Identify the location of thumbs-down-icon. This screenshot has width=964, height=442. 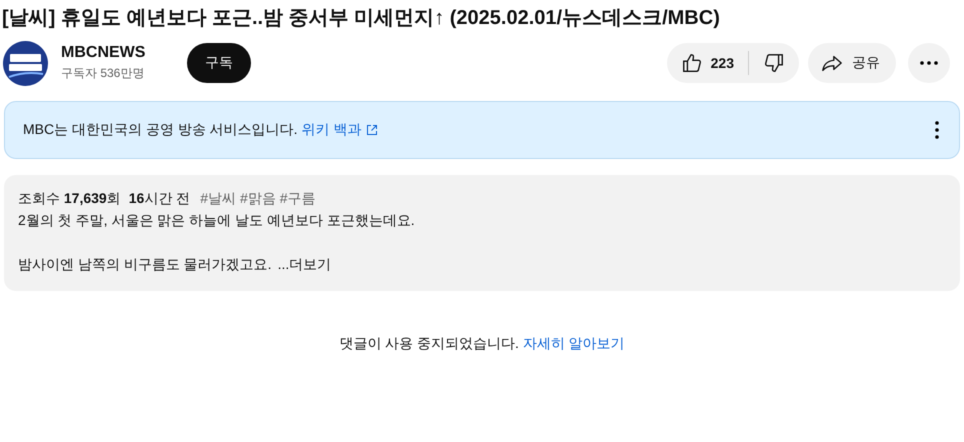
(774, 63).